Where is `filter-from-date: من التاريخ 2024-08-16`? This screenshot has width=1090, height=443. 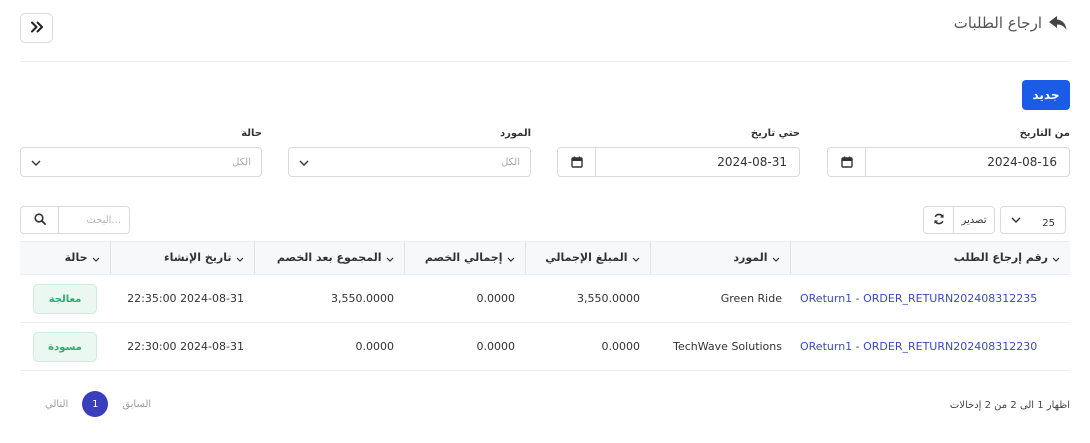 filter-from-date: من التاريخ 2024-08-16 is located at coordinates (948, 152).